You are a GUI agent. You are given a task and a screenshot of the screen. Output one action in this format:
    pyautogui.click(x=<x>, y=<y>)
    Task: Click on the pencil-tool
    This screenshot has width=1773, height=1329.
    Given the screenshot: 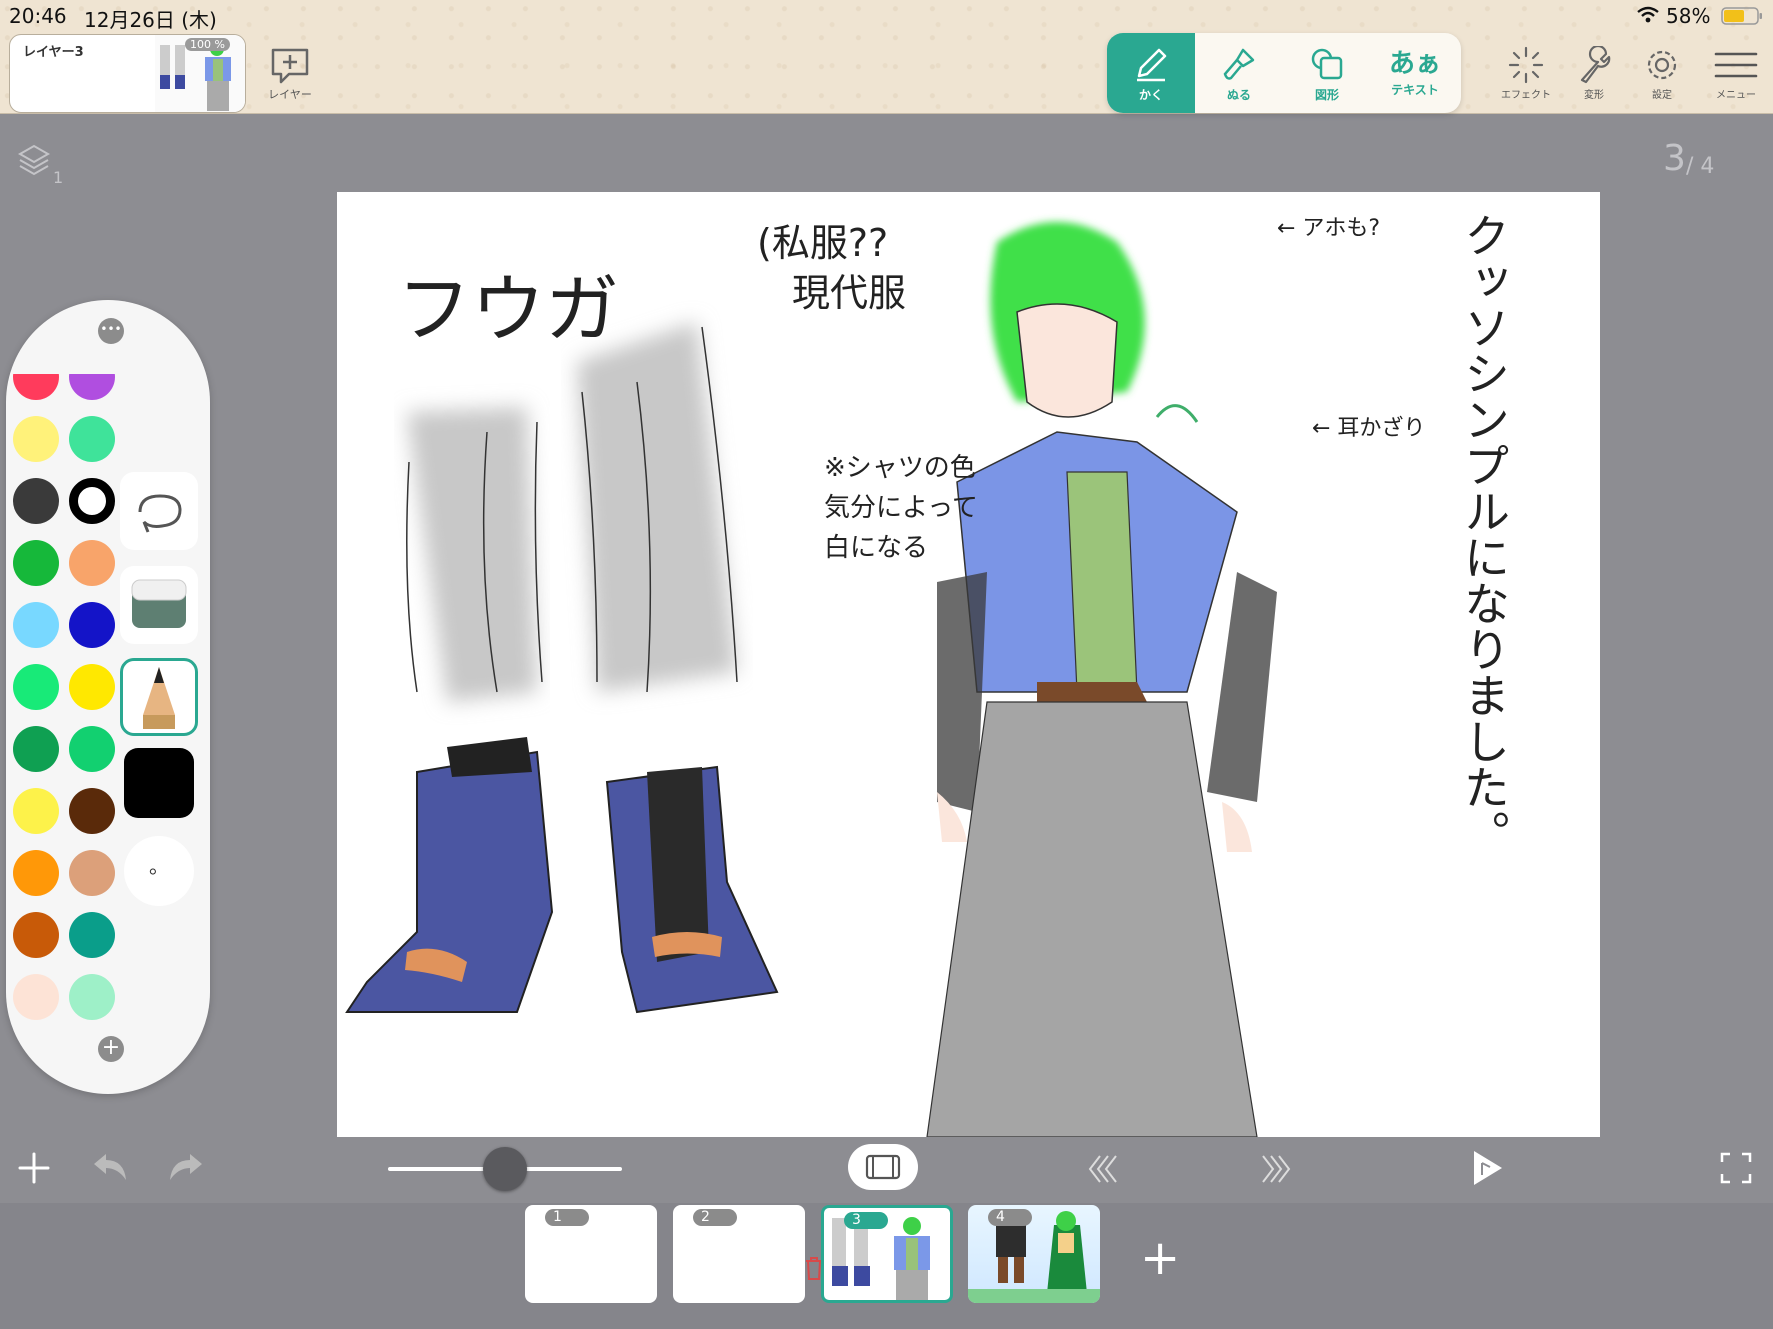 What is the action you would take?
    pyautogui.click(x=159, y=697)
    